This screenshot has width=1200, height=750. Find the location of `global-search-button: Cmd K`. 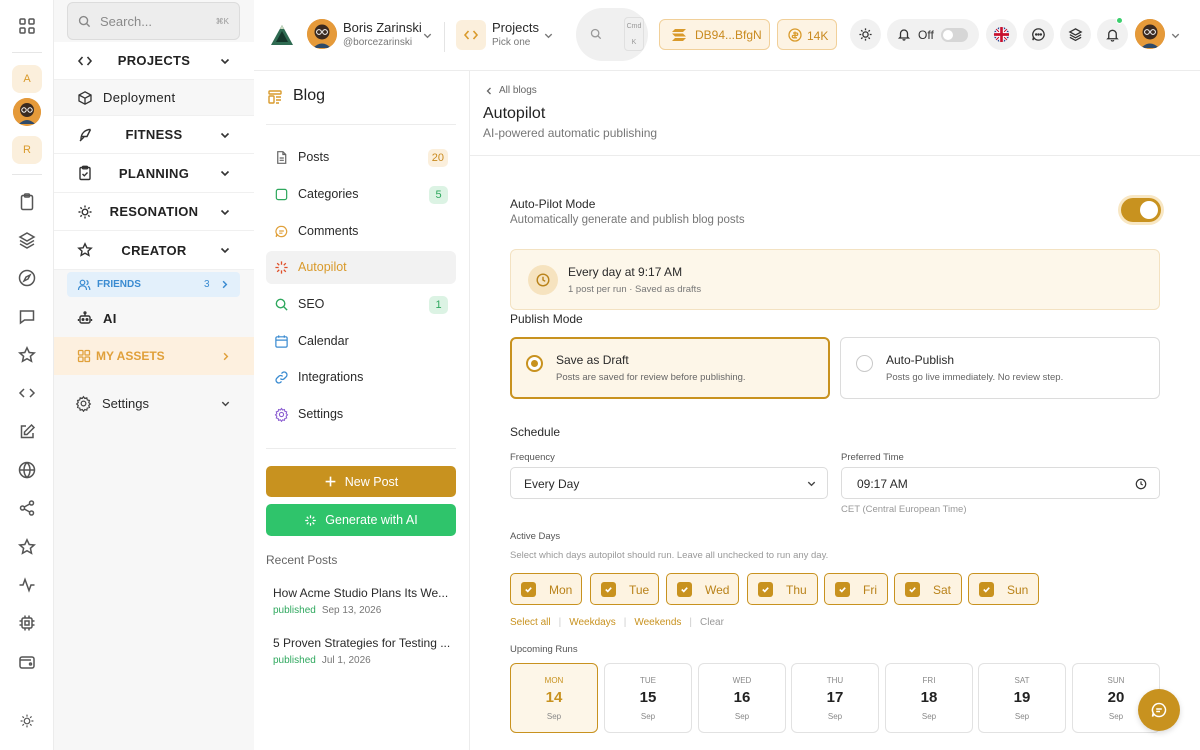

global-search-button: Cmd K is located at coordinates (612, 34).